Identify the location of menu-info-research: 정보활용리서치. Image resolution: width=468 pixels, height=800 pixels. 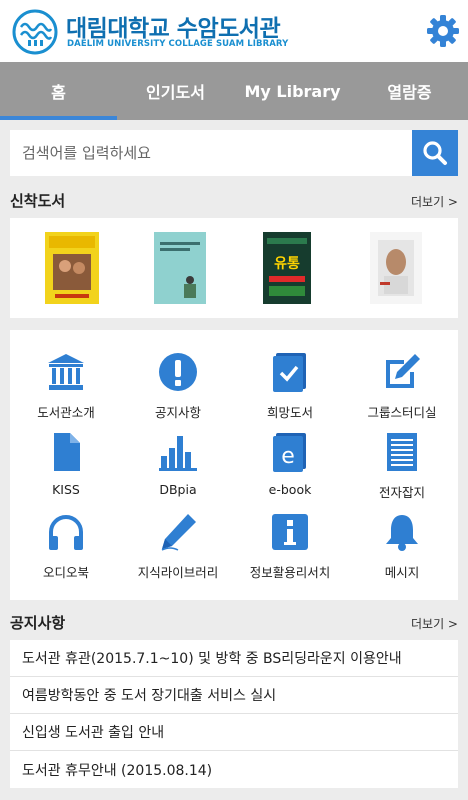
(290, 552).